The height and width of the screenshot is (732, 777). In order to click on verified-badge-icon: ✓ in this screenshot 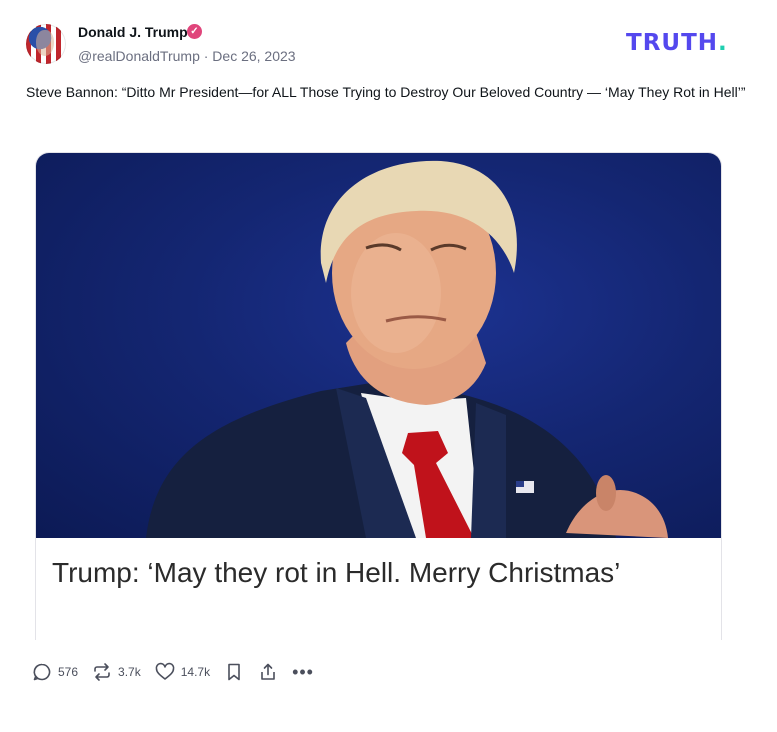, I will do `click(194, 31)`.